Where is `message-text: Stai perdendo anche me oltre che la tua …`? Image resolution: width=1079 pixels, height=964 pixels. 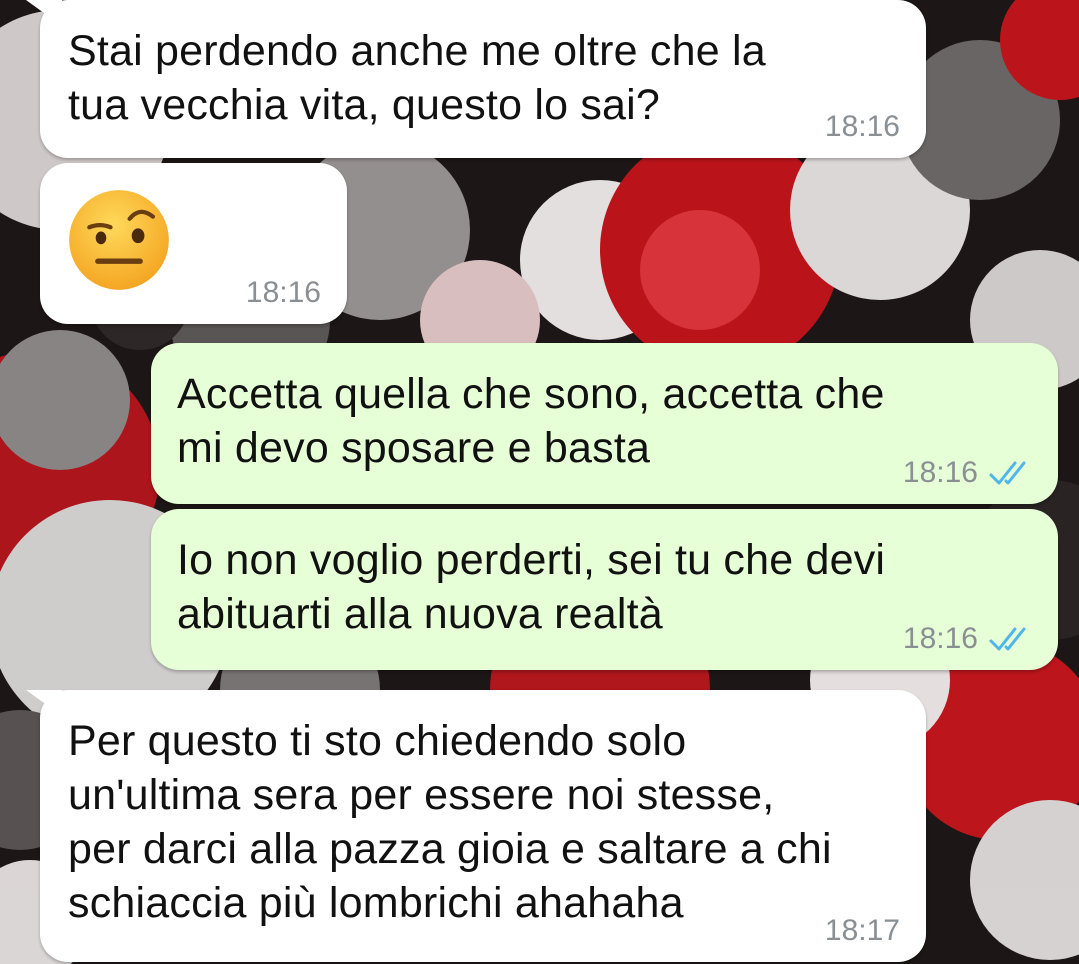
message-text: Stai perdendo anche me oltre che la tua … is located at coordinates (417, 78).